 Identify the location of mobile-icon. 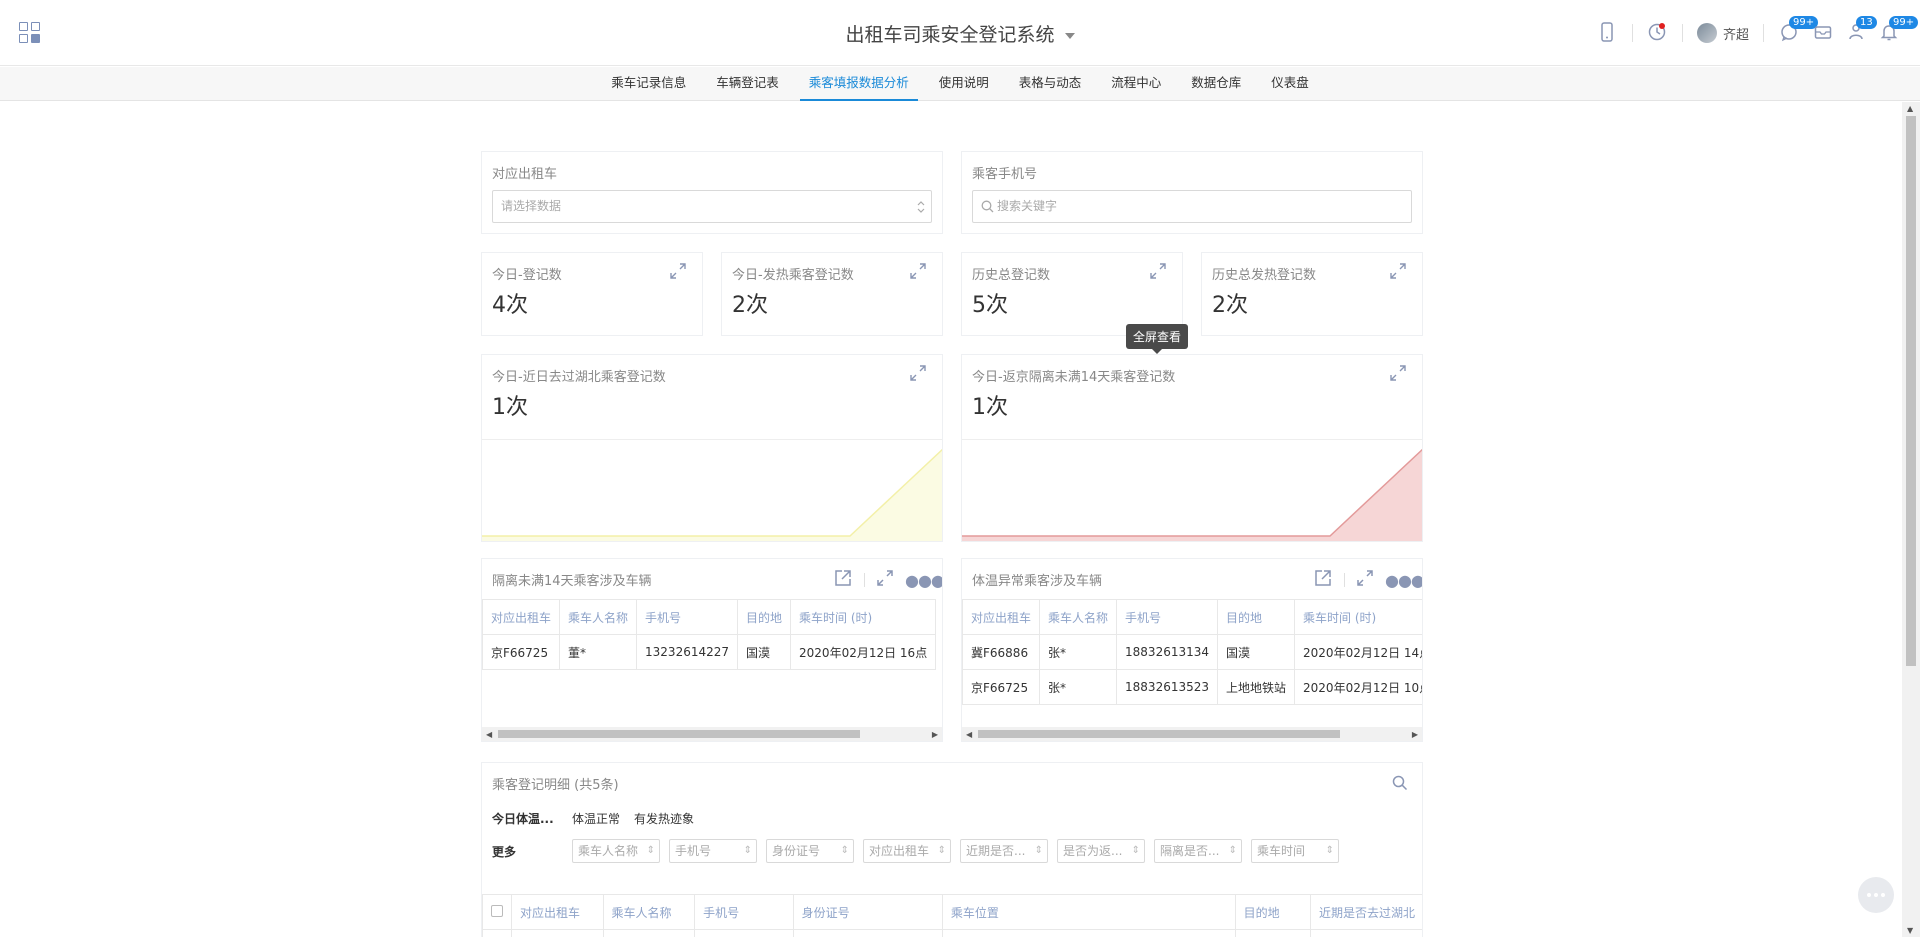
(1607, 33).